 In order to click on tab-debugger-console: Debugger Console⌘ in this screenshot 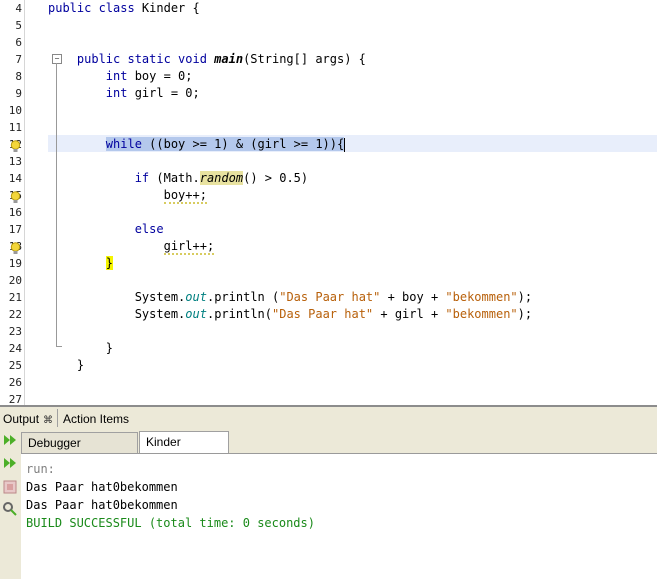, I will do `click(79, 451)`.